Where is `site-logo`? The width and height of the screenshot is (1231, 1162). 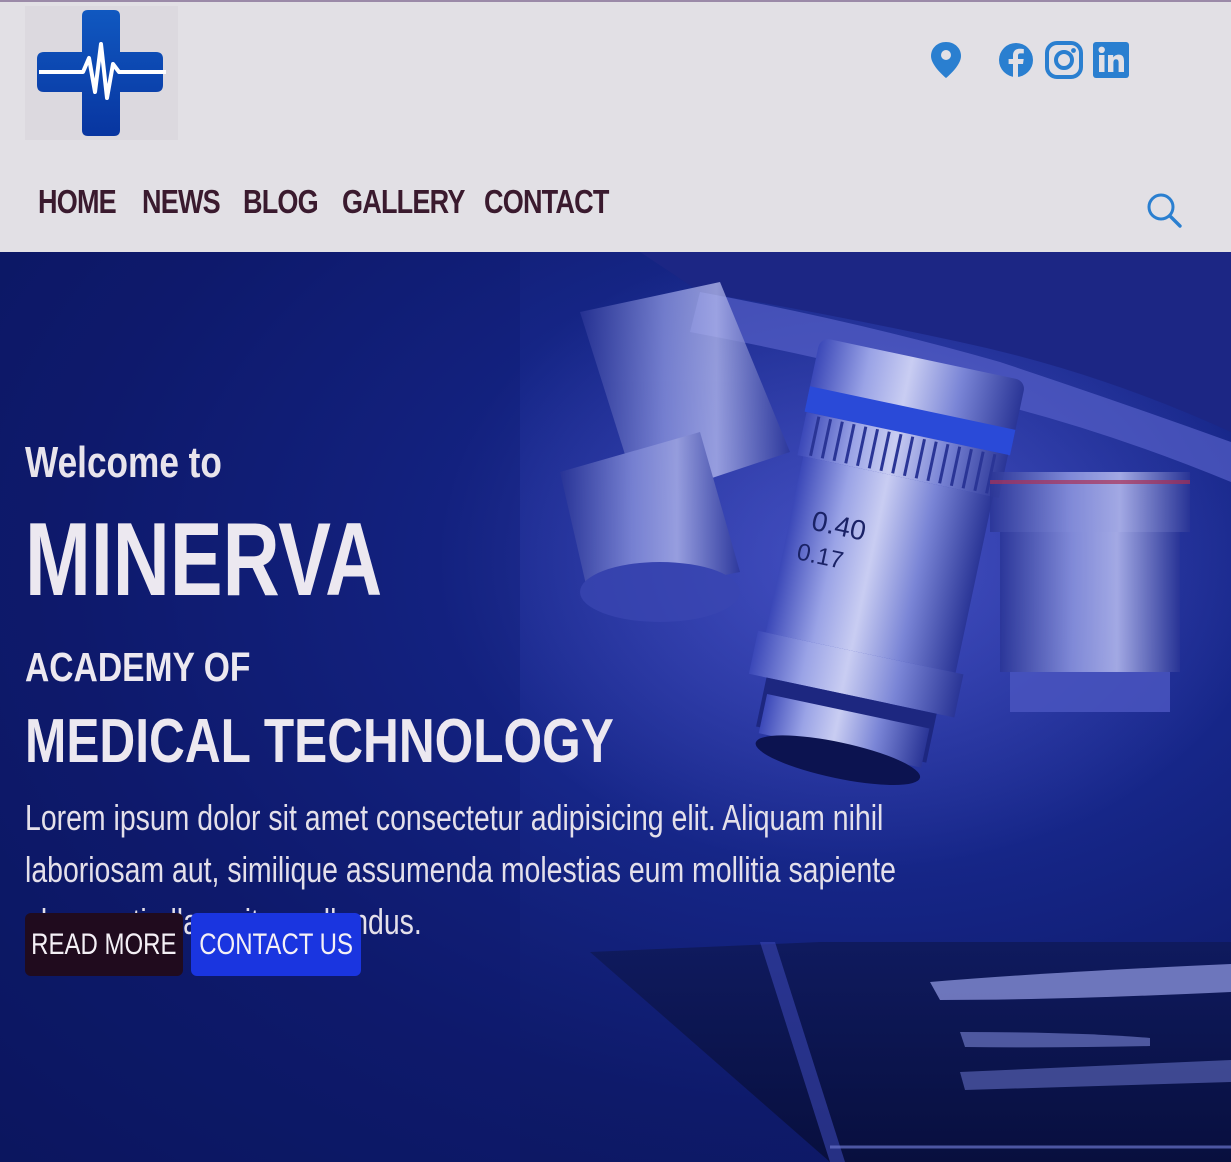
site-logo is located at coordinates (101, 73).